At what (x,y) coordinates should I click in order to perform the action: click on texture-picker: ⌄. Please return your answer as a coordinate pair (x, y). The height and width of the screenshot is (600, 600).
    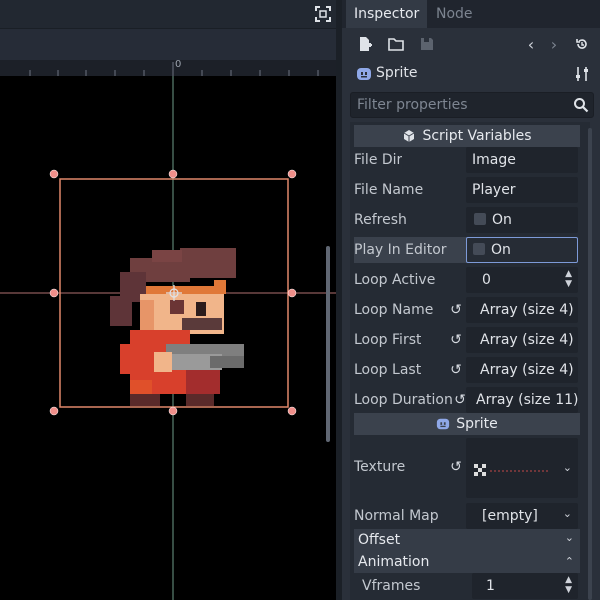
    Looking at the image, I should click on (522, 468).